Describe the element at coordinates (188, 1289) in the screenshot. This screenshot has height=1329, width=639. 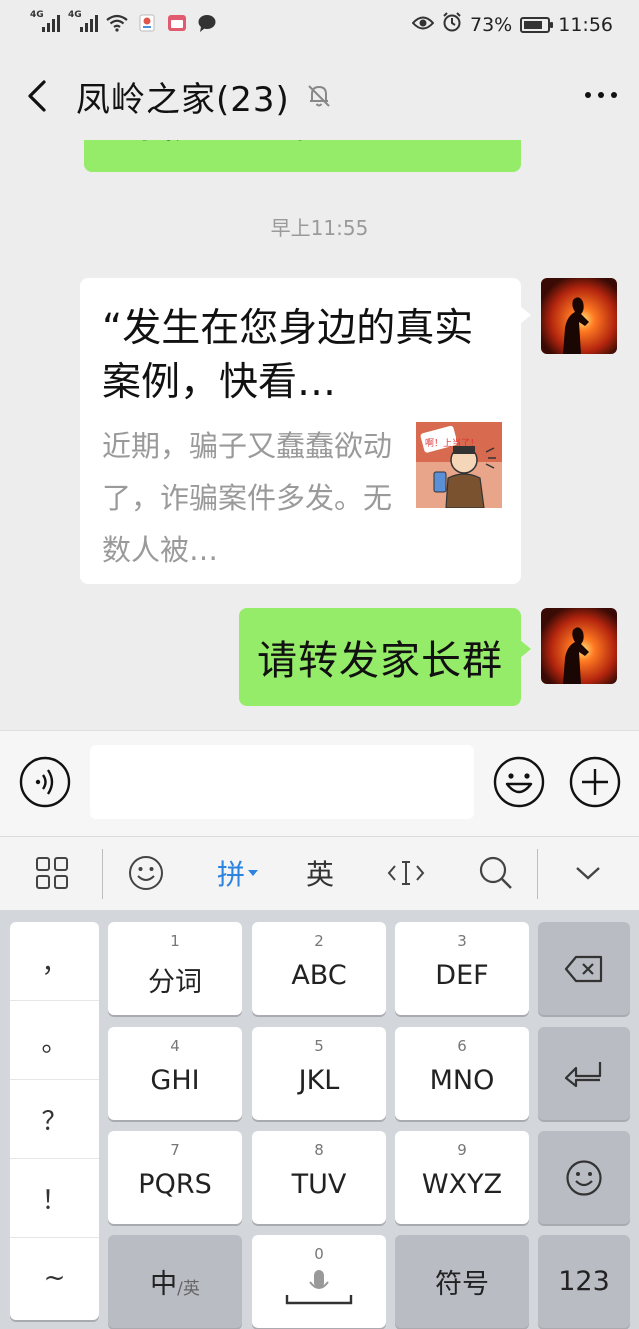
I see `switch-sub-label: /英` at that location.